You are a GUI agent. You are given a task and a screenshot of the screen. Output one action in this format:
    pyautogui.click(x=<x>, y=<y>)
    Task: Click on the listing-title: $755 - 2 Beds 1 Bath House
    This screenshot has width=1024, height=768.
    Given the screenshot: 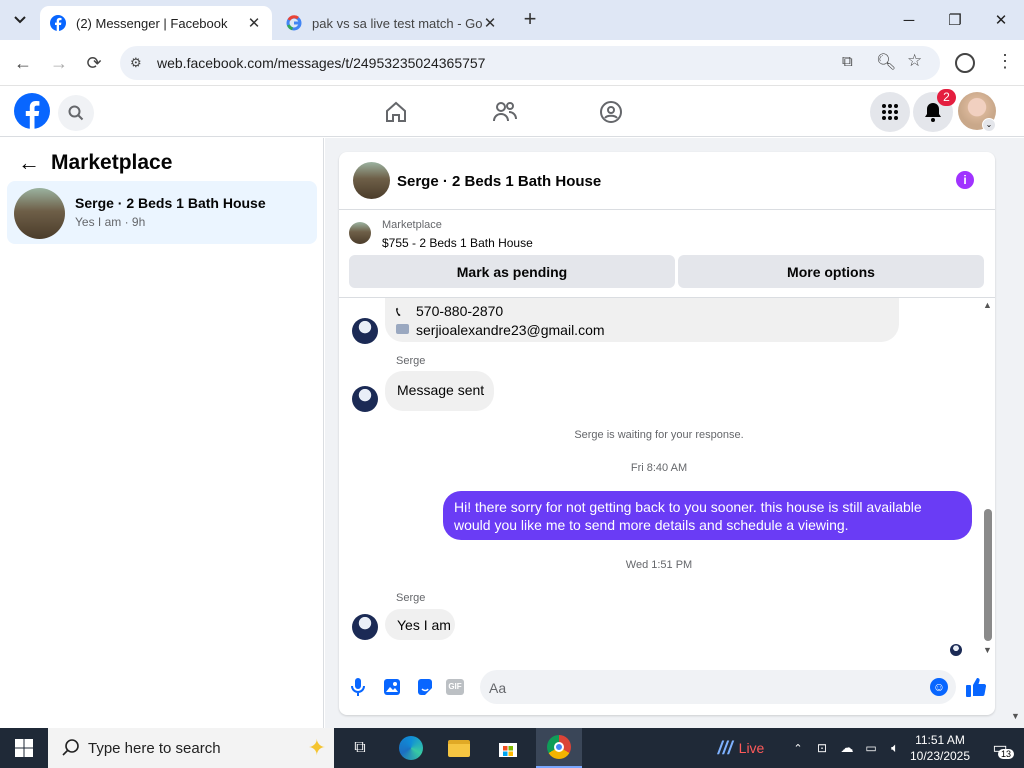 What is the action you would take?
    pyautogui.click(x=457, y=243)
    